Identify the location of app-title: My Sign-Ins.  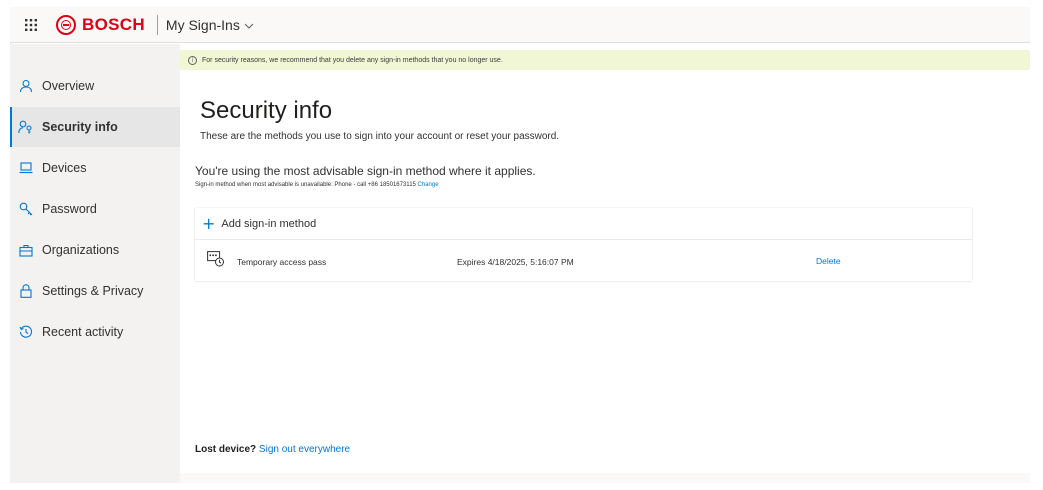
(202, 24).